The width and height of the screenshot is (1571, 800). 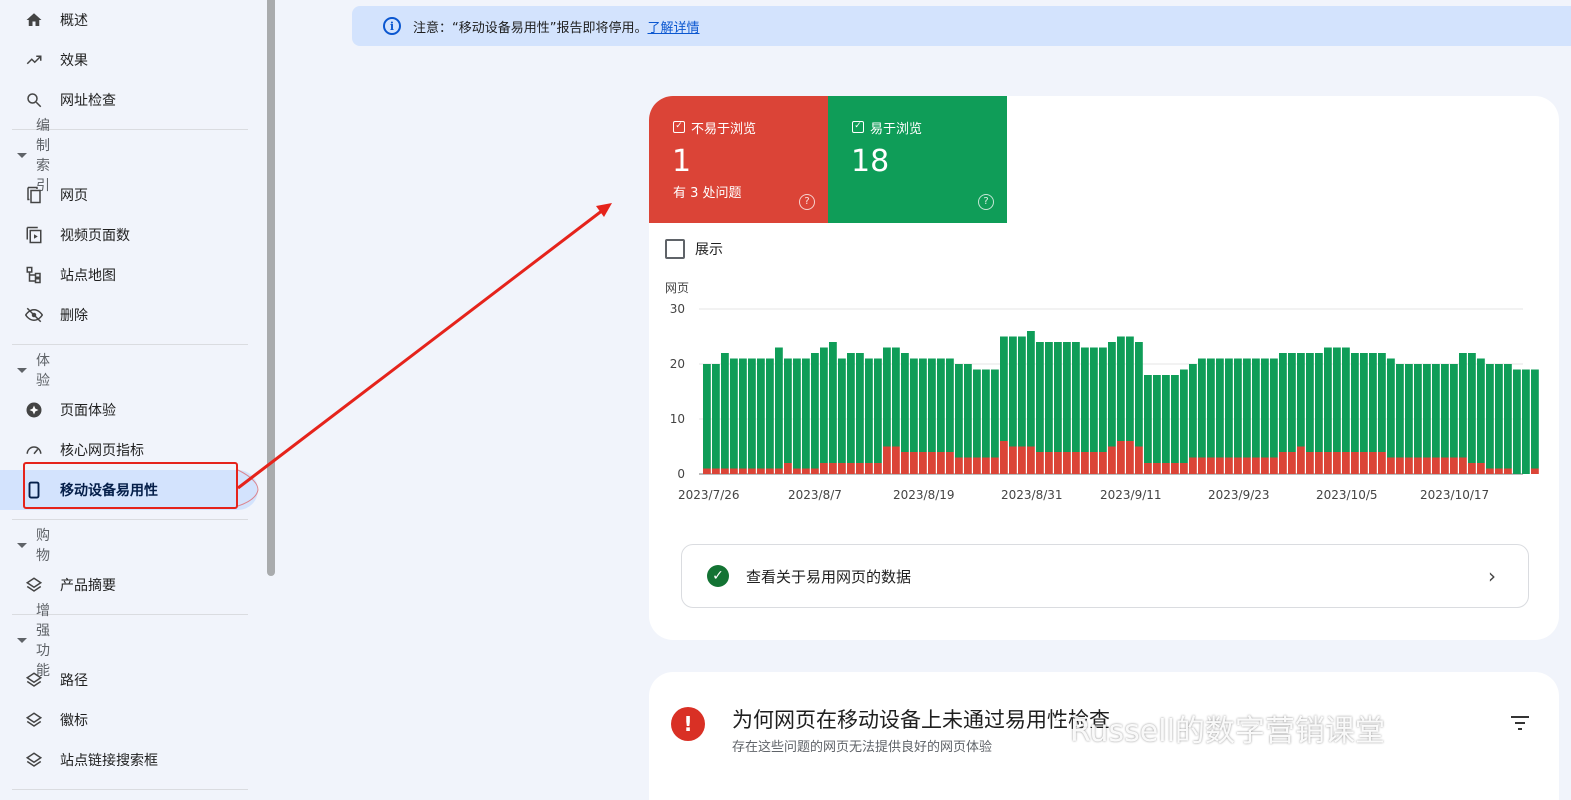 What do you see at coordinates (862, 747) in the screenshot?
I see `issues-subtitle: 存在这些问题的网页无法提供良好的网页体验` at bounding box center [862, 747].